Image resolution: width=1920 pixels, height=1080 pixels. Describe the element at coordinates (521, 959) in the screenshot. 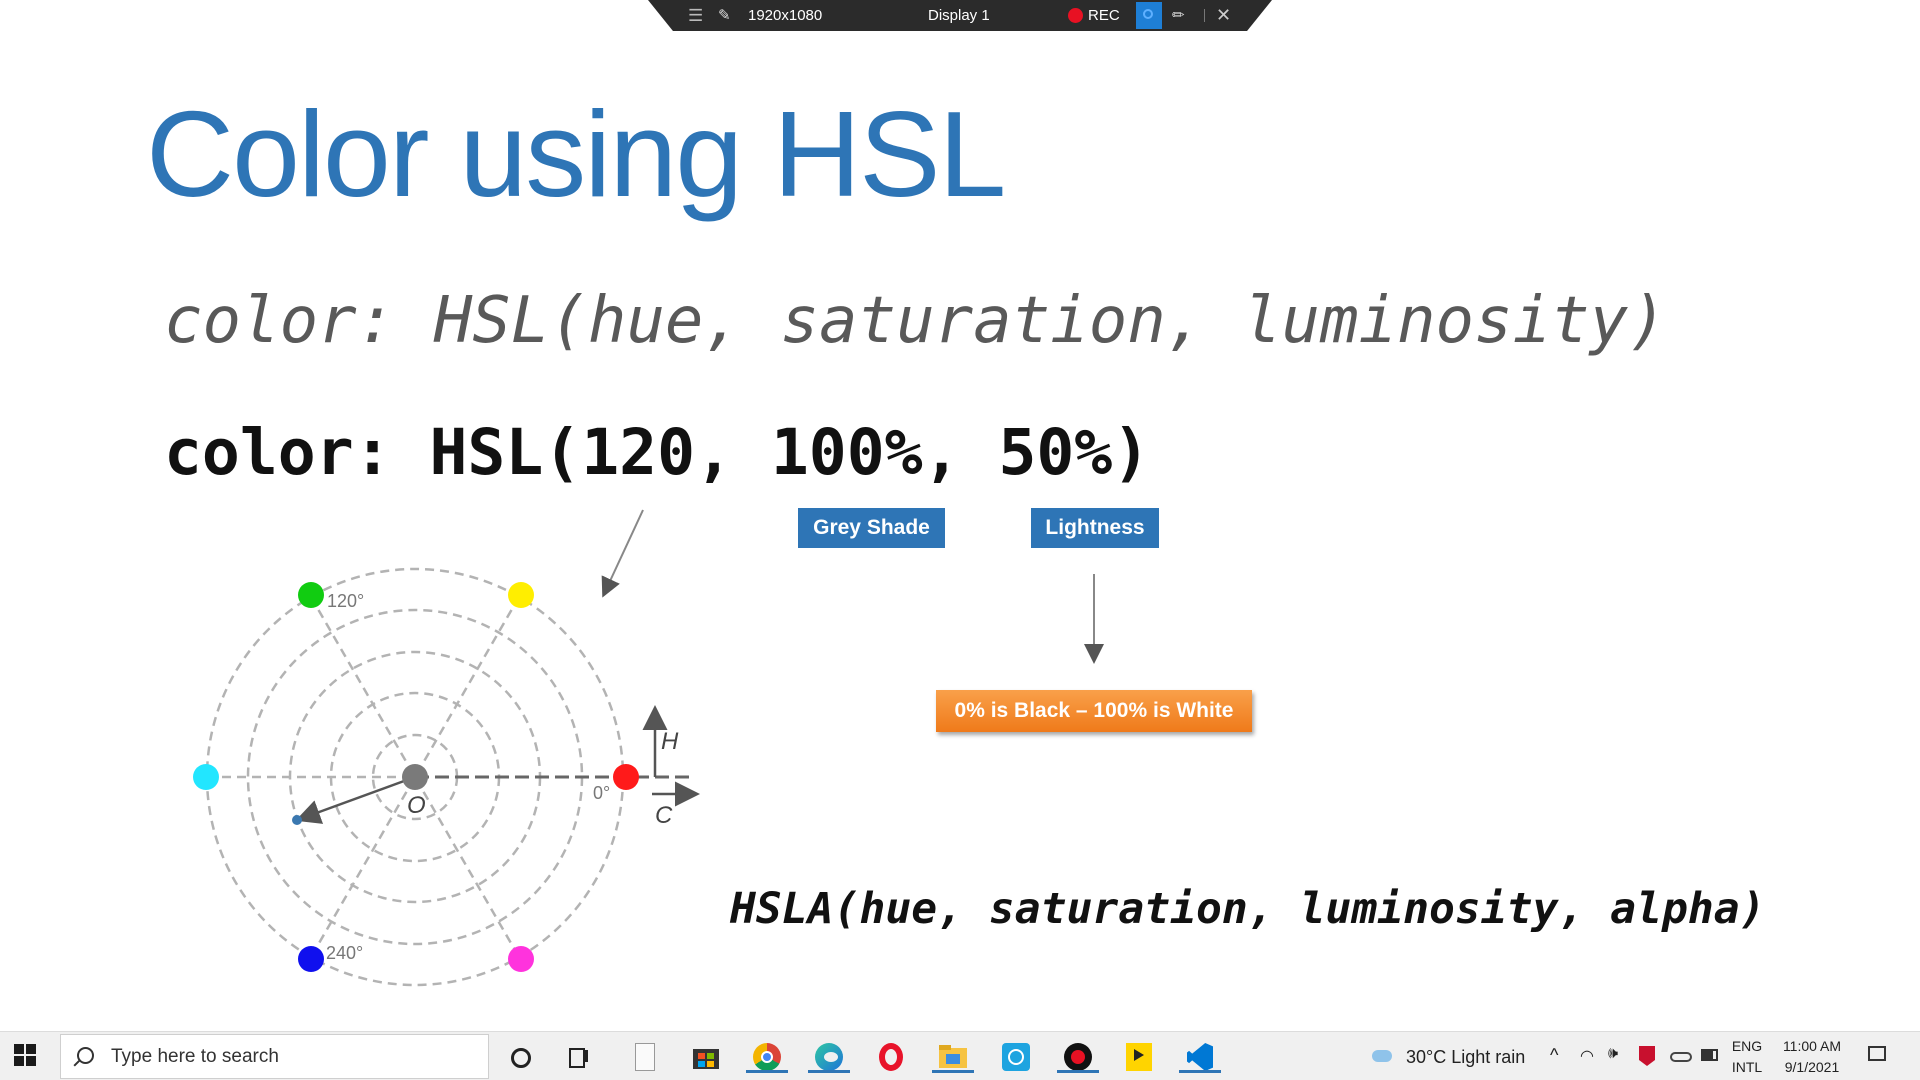

I see `magenta-hue-dot` at that location.